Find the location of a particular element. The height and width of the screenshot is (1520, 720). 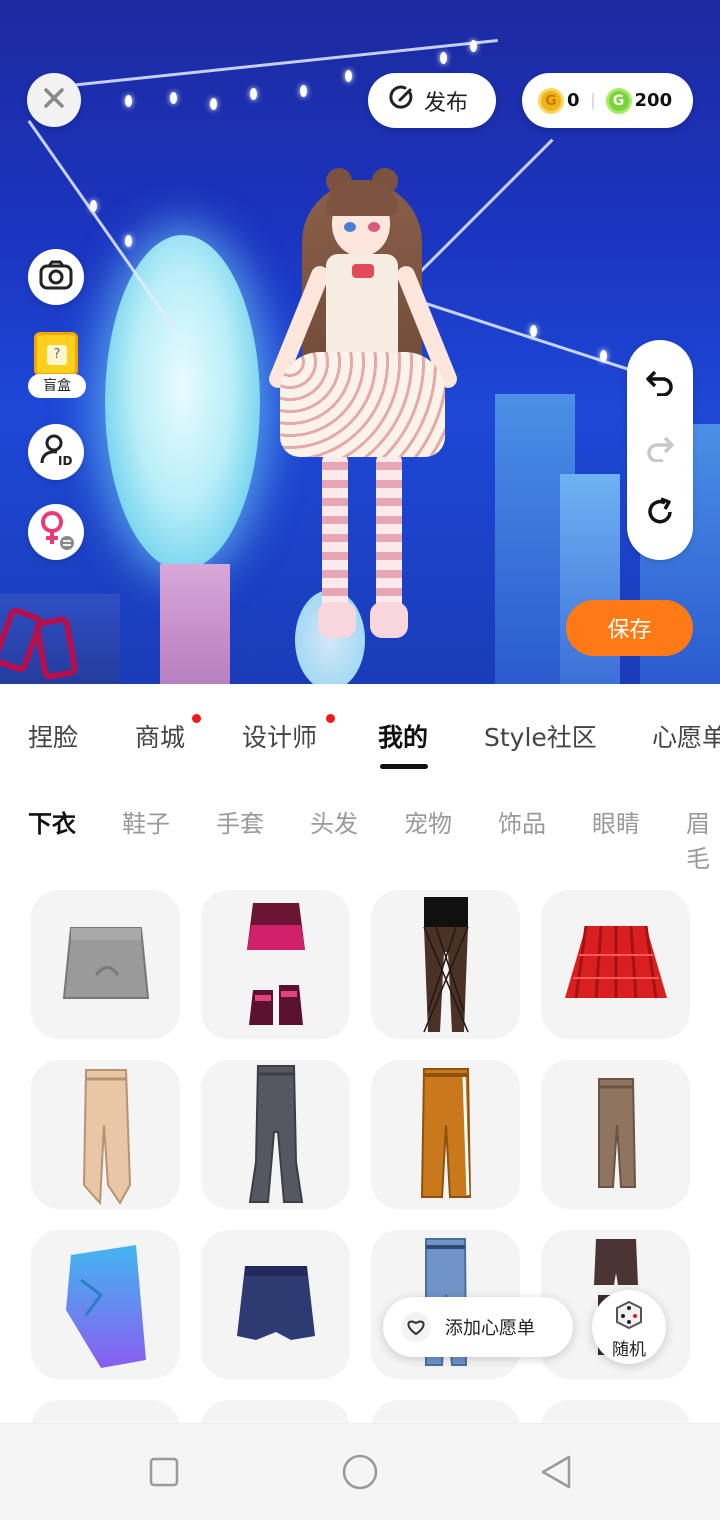

camera-button is located at coordinates (56, 277).